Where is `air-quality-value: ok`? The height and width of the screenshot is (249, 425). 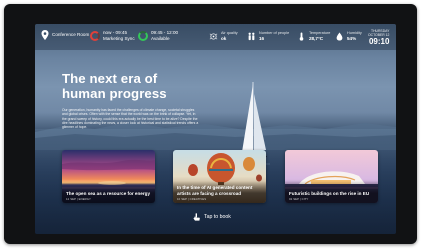
air-quality-value: ok is located at coordinates (224, 38).